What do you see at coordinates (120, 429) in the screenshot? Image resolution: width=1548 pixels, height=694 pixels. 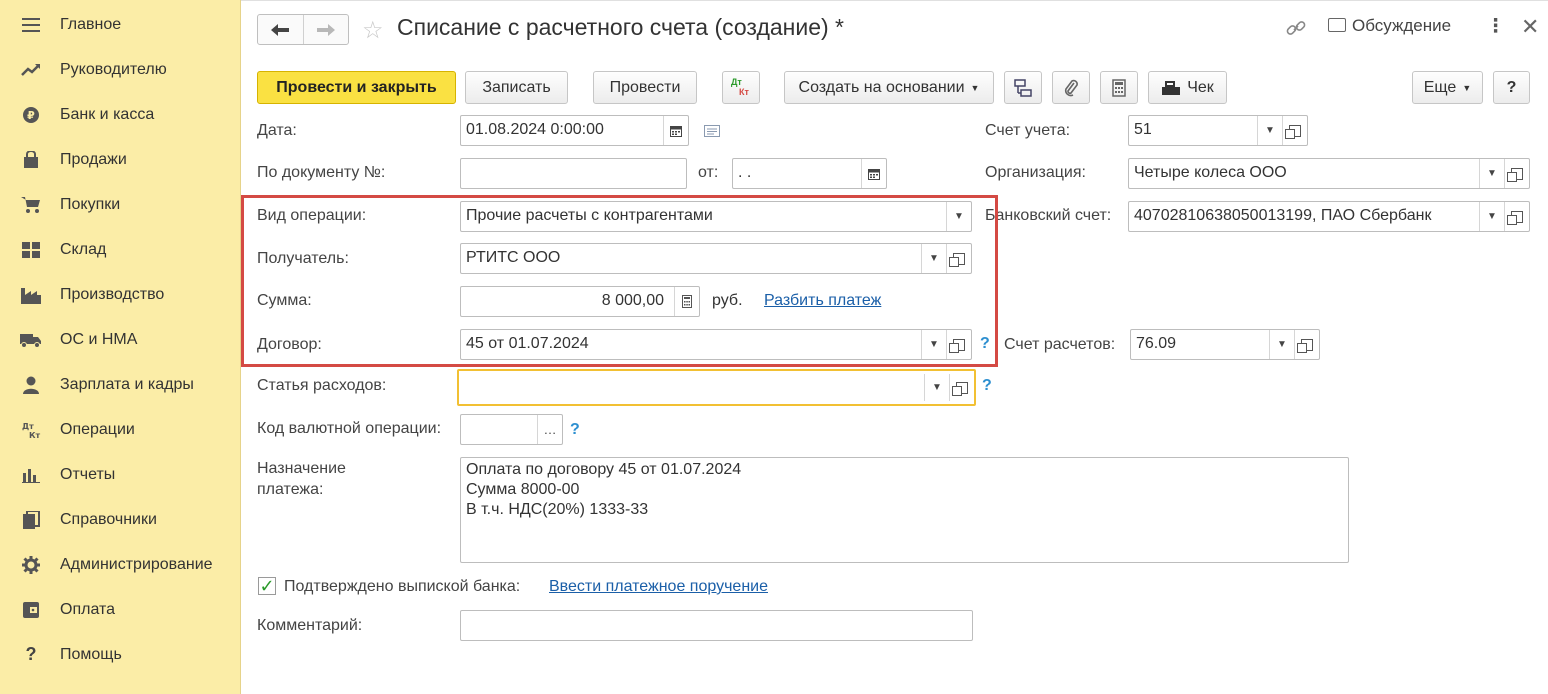 I see `sidebar-item-operations: Дт Кт Операции` at bounding box center [120, 429].